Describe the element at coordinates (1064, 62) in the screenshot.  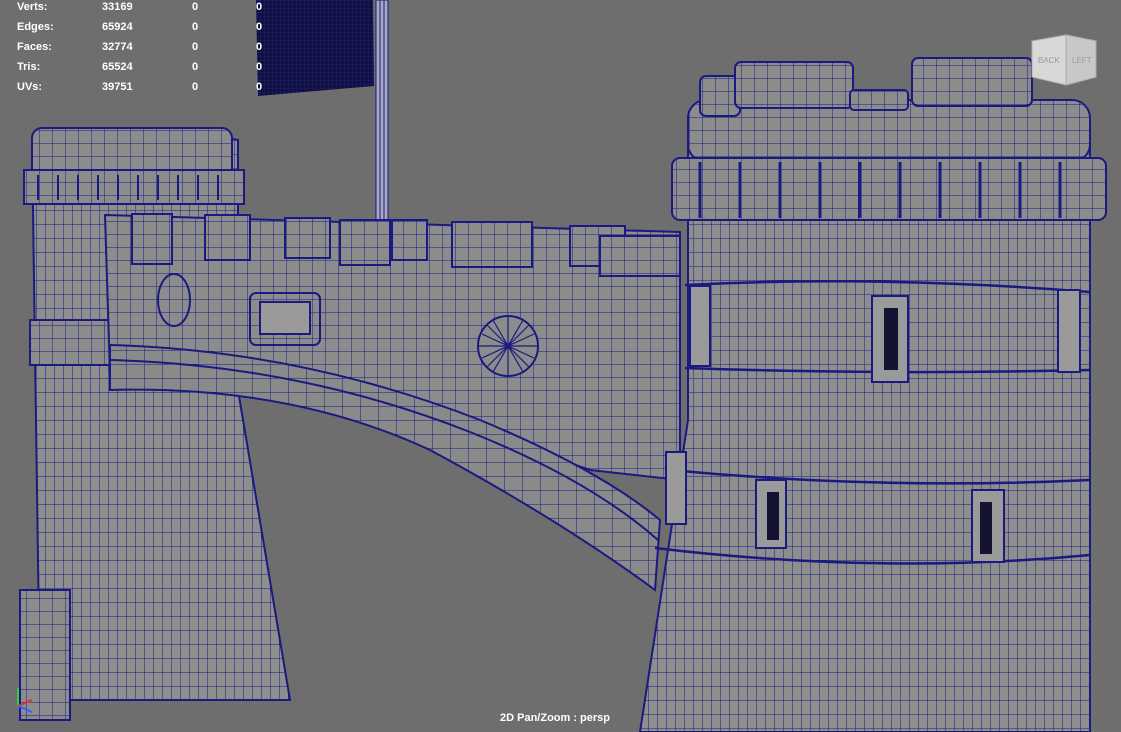
I see `view-cube: BACK LEFT` at that location.